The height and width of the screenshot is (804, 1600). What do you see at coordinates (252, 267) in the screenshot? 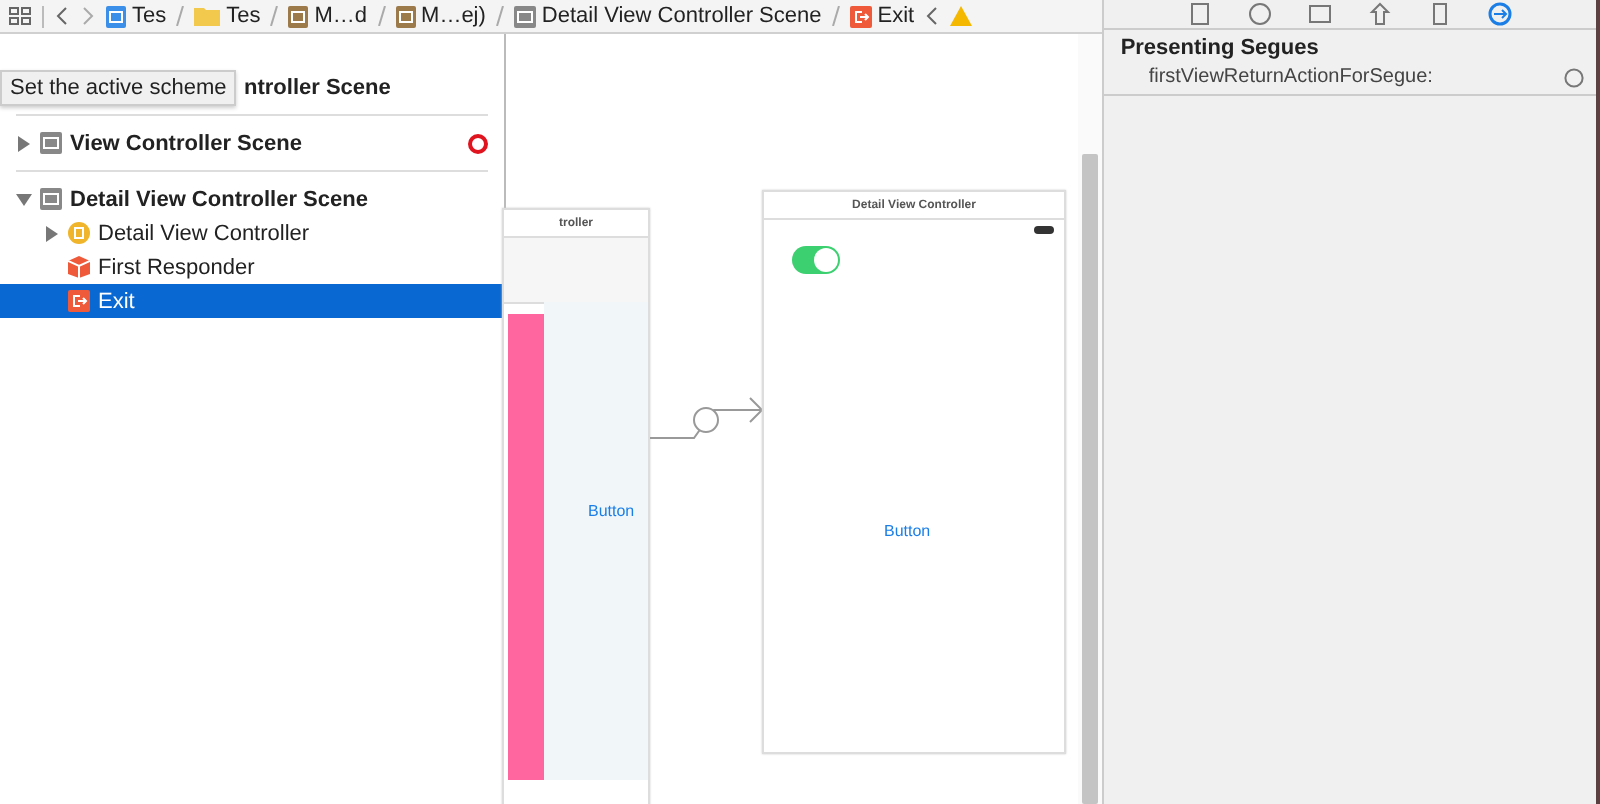
I see `outline-row: First Responder` at bounding box center [252, 267].